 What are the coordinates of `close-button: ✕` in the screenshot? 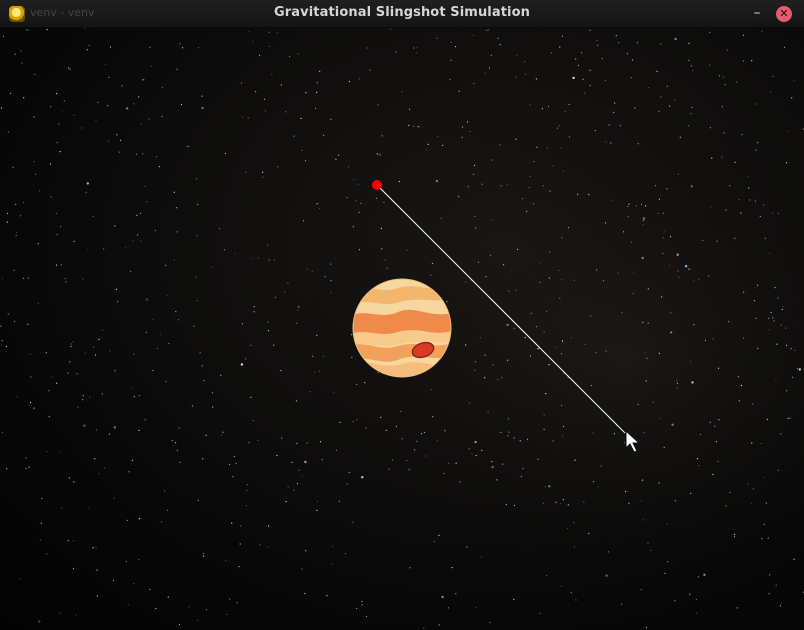 It's located at (784, 14).